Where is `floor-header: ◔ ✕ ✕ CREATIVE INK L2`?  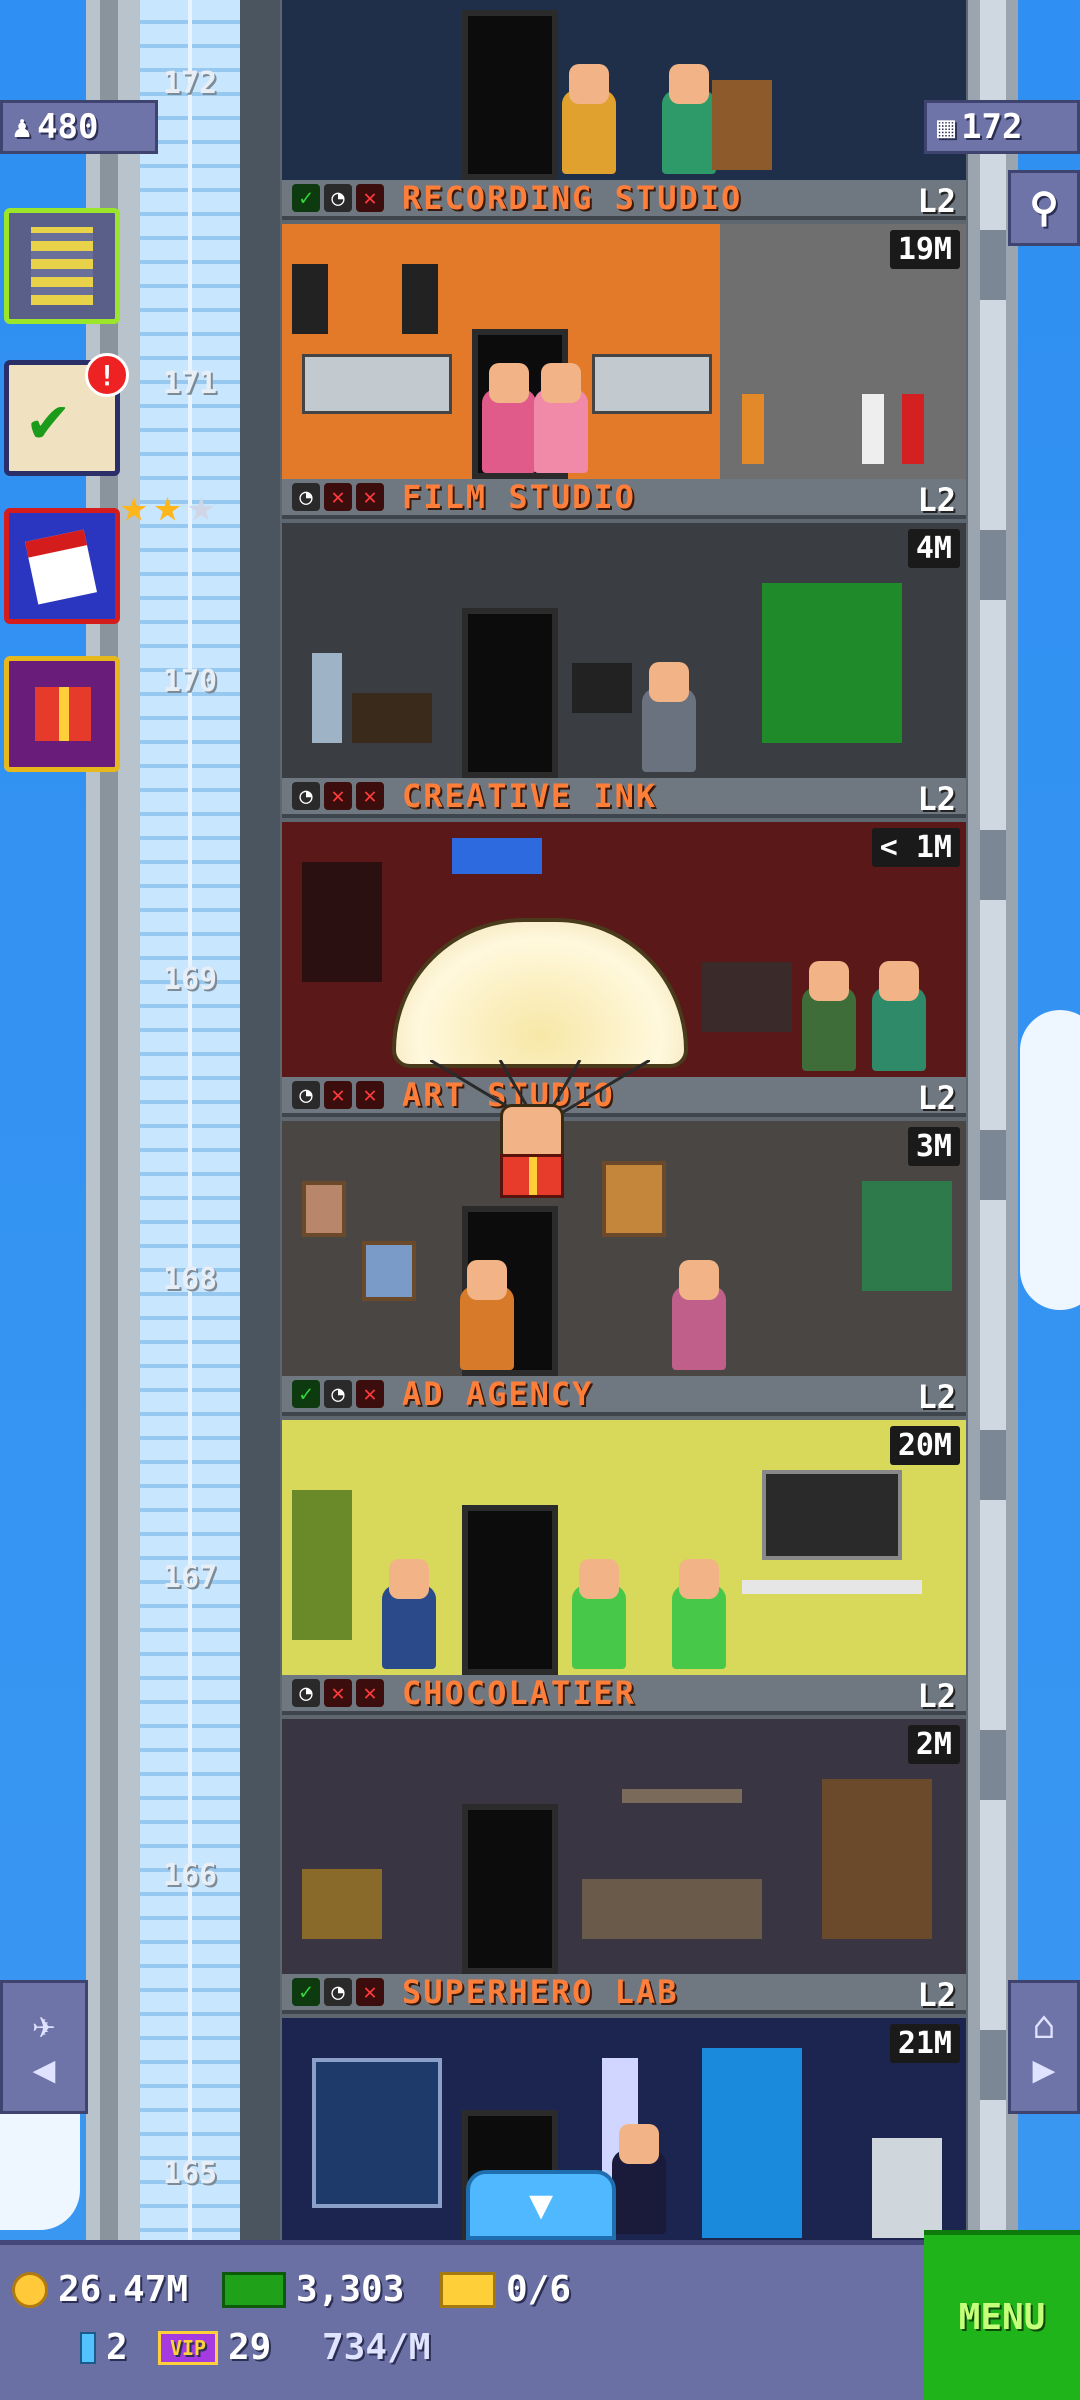
floor-header: ◔ ✕ ✕ CREATIVE INK L2 is located at coordinates (624, 797).